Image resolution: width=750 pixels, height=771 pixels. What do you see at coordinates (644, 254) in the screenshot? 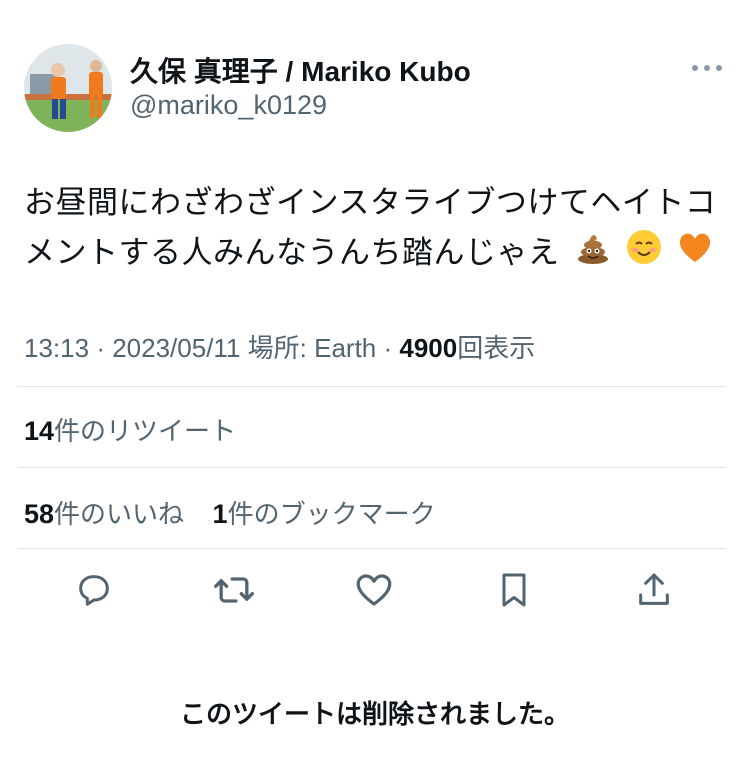
I see `smiling-face-icon` at bounding box center [644, 254].